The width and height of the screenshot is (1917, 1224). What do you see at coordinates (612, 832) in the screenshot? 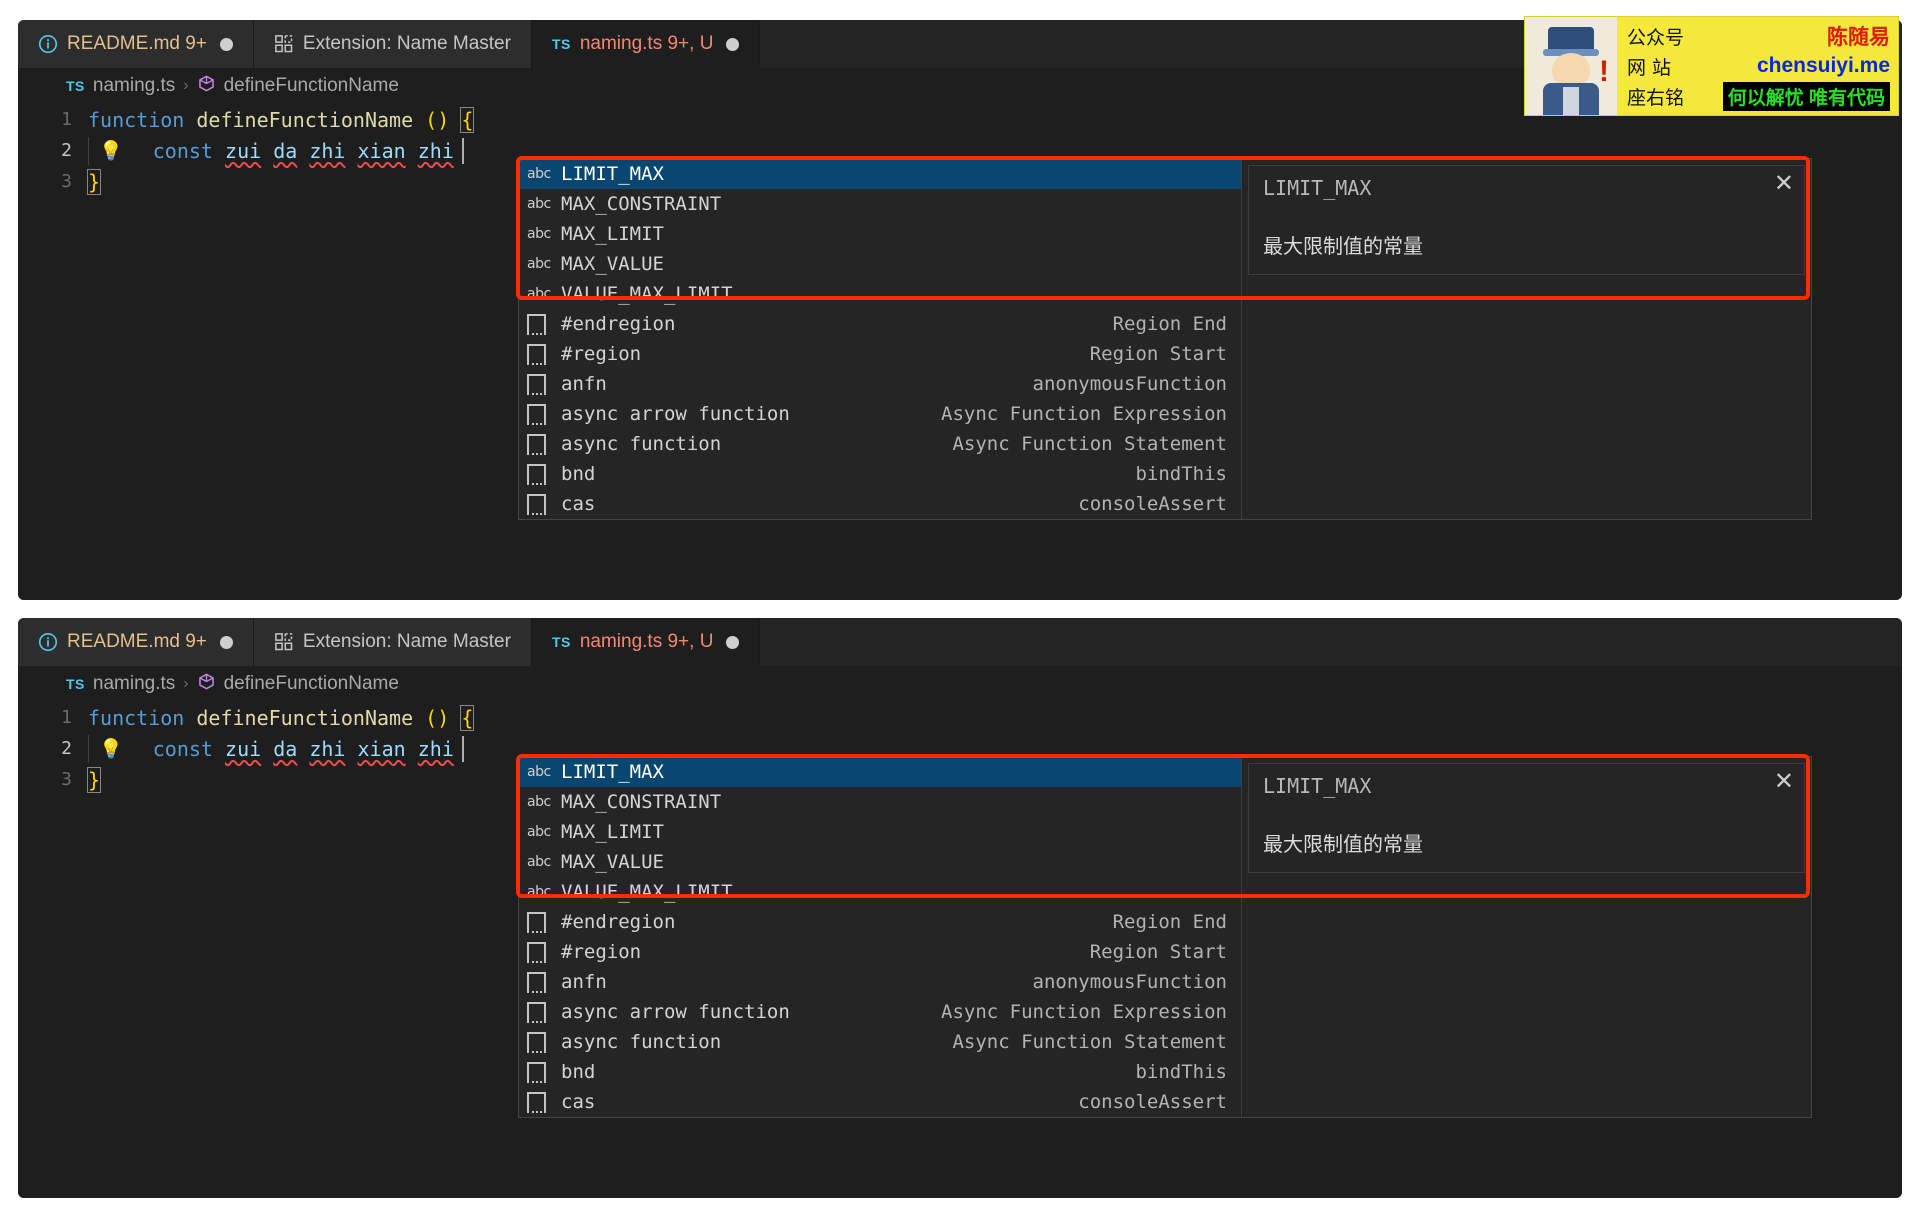
I see `suggest-item-label: MAX_LIMIT` at bounding box center [612, 832].